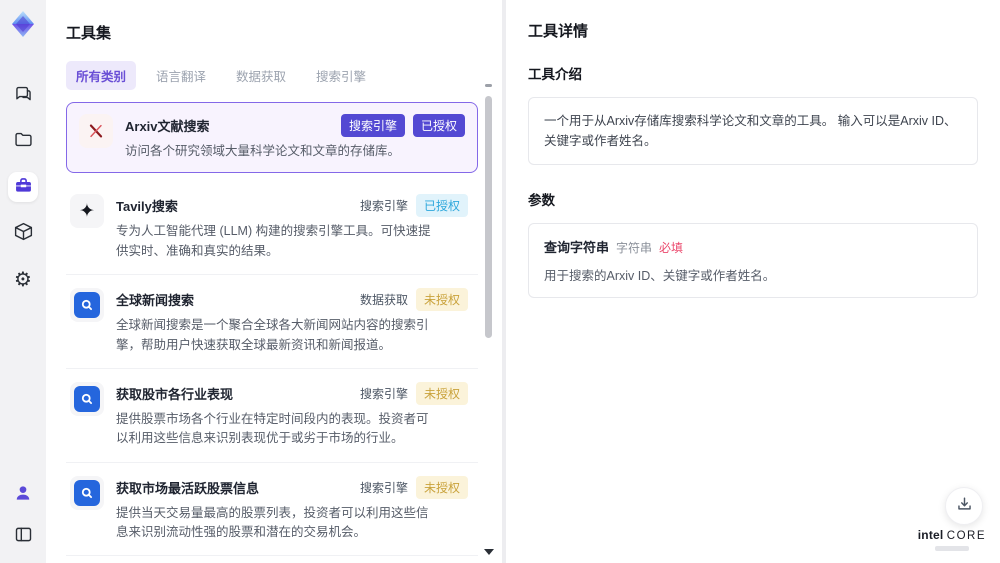 Image resolution: width=1000 pixels, height=563 pixels. Describe the element at coordinates (383, 300) in the screenshot. I see `category-badge: 数据获取` at that location.